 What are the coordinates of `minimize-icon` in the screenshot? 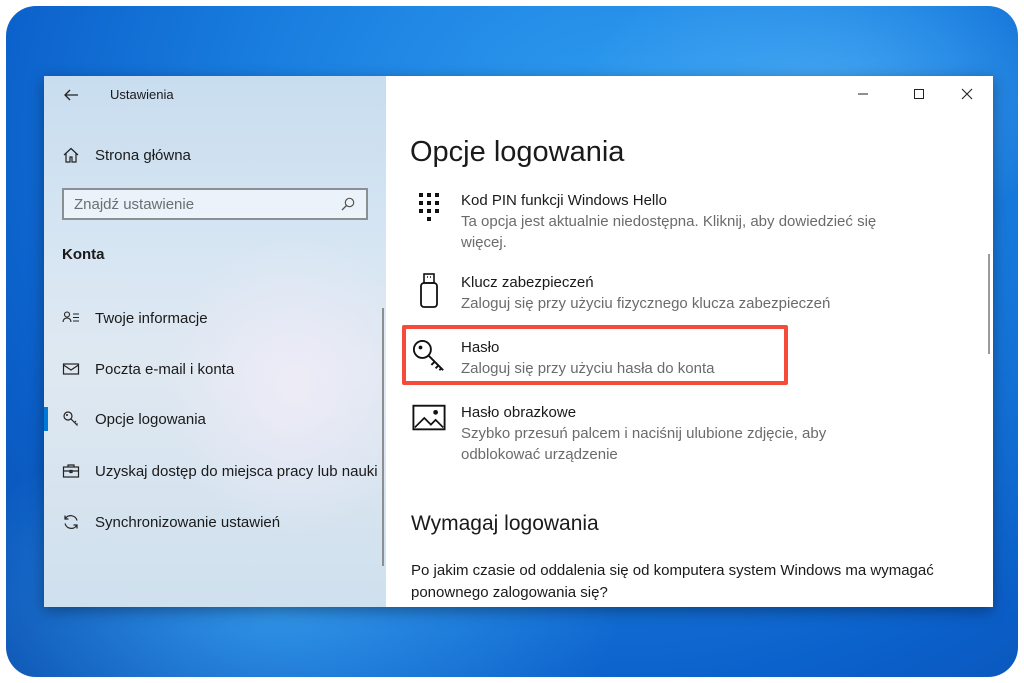 It's located at (863, 94).